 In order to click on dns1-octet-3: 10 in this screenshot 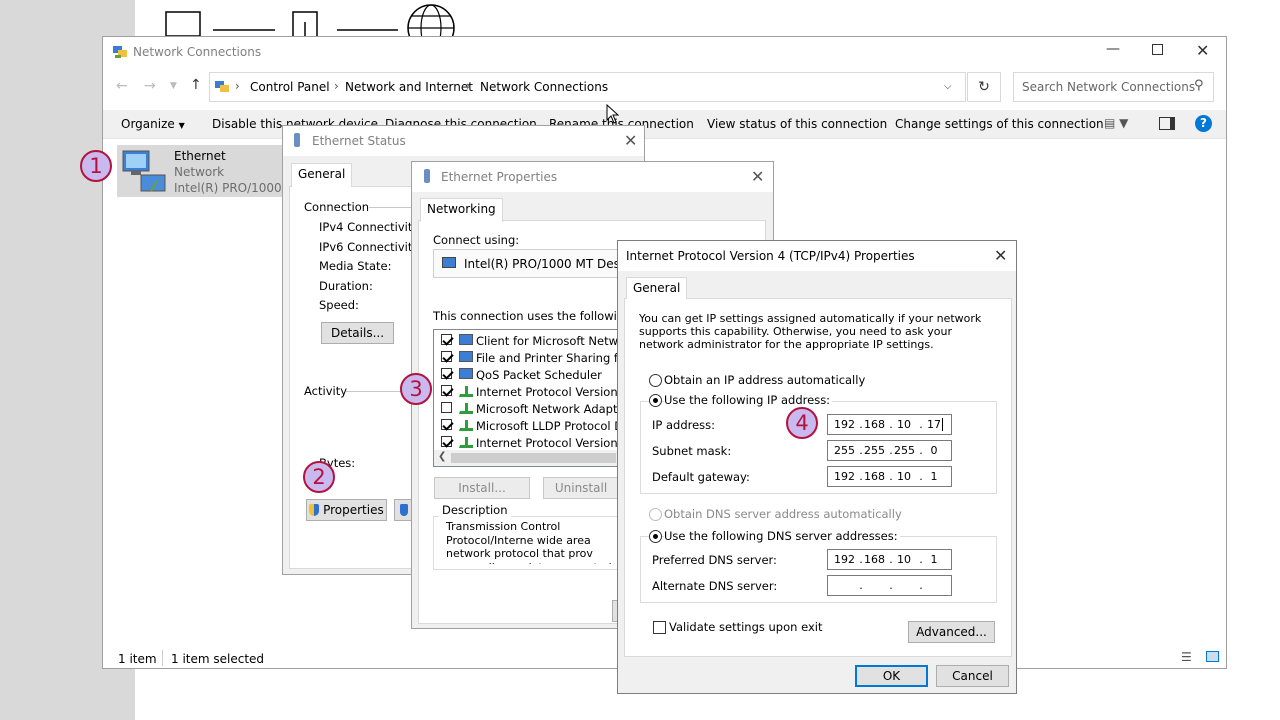, I will do `click(904, 559)`.